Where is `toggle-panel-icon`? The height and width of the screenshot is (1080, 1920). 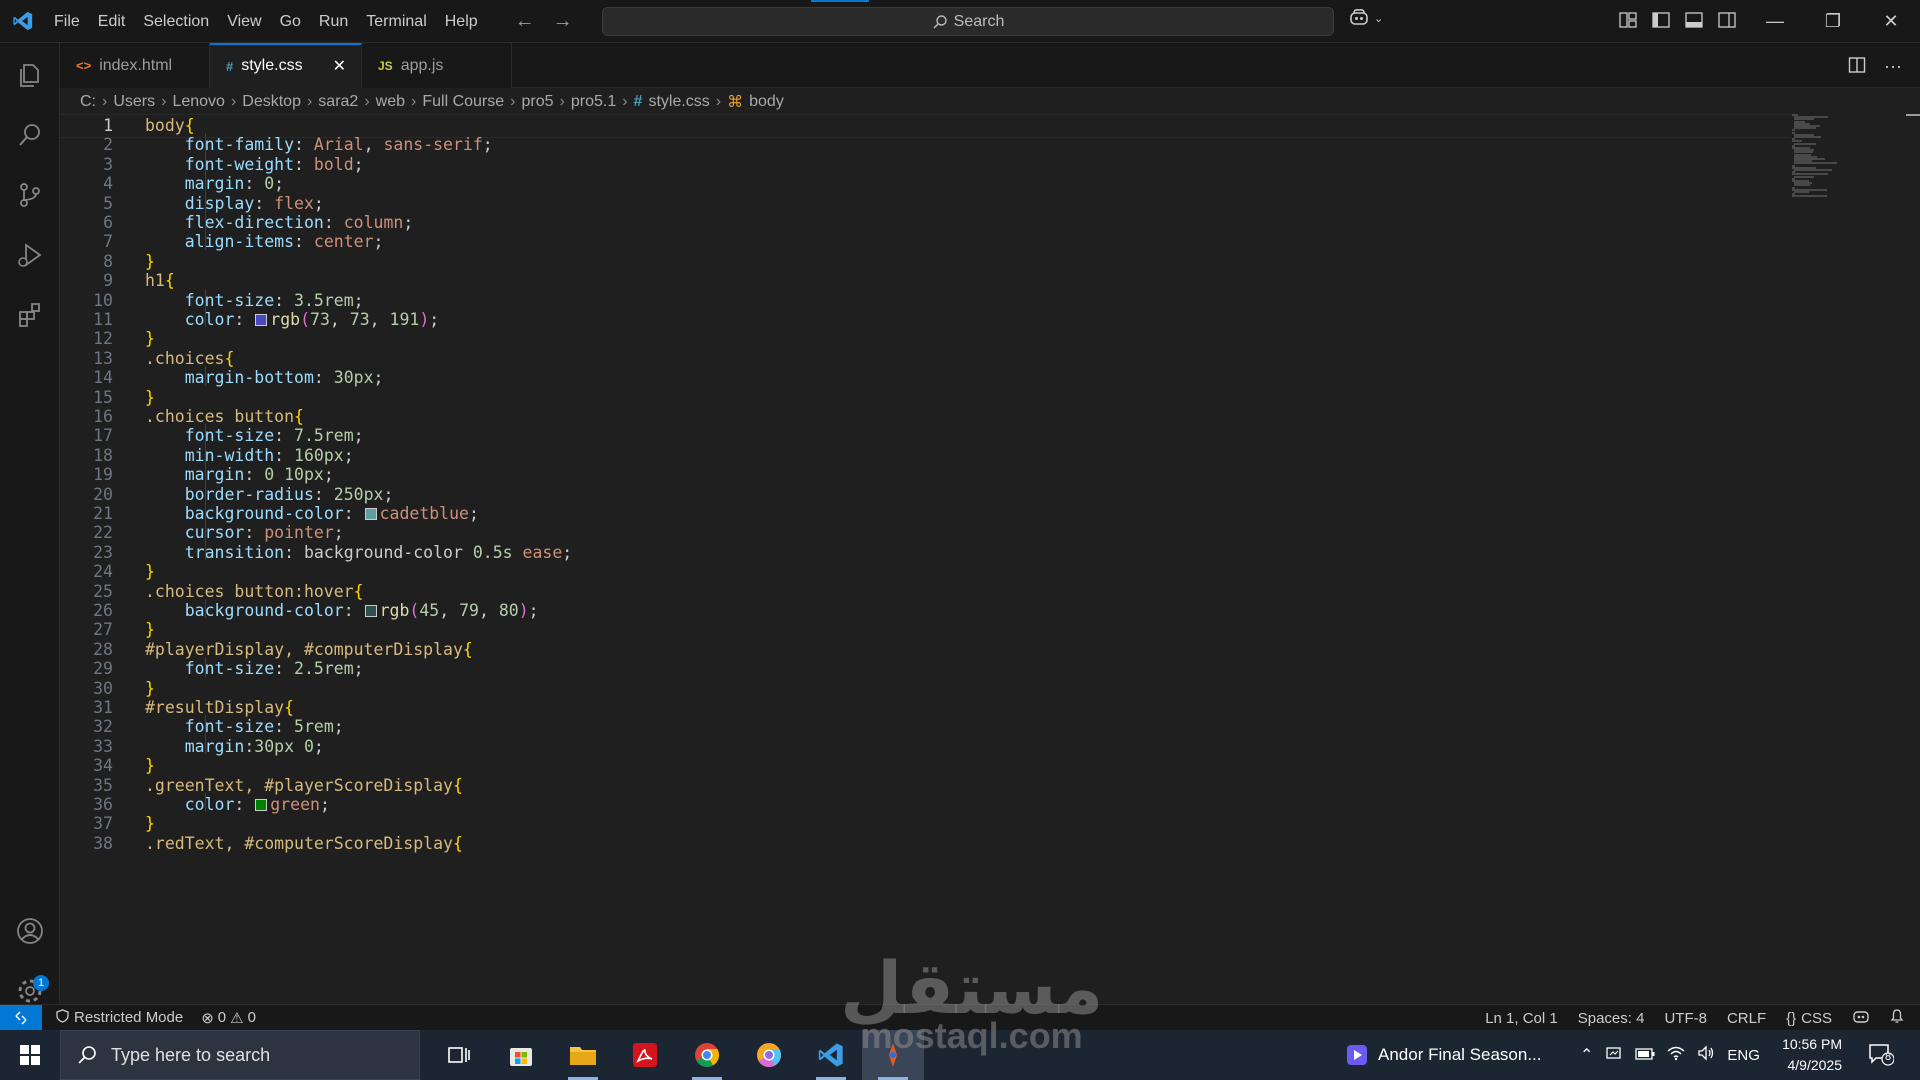 toggle-panel-icon is located at coordinates (1694, 20).